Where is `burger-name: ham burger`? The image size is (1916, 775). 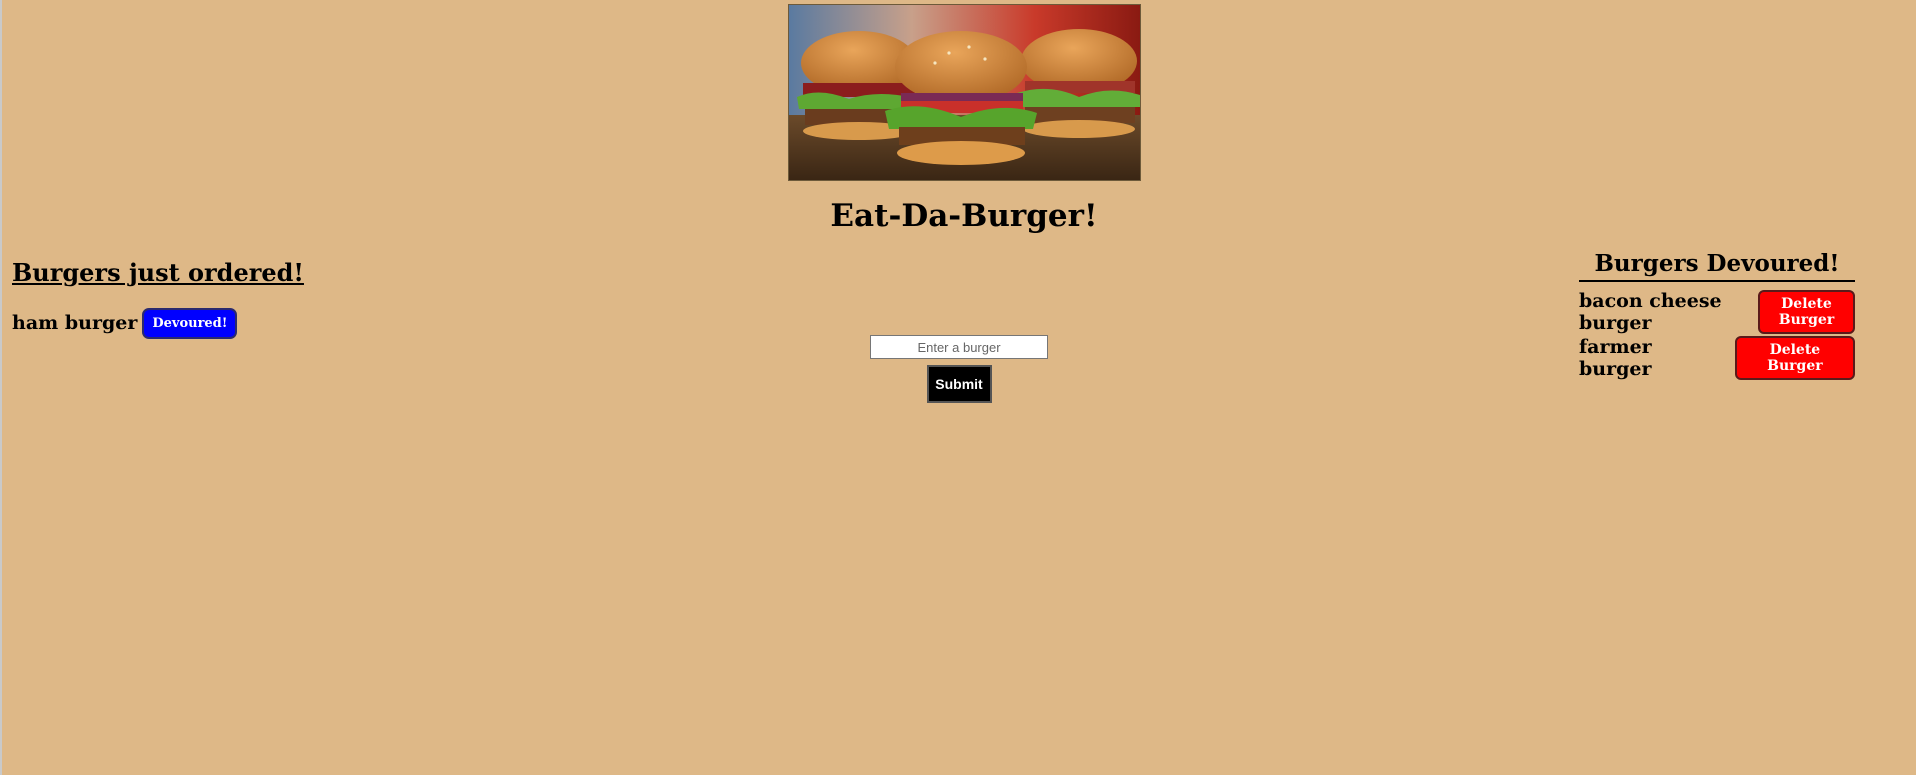
burger-name: ham burger is located at coordinates (75, 323).